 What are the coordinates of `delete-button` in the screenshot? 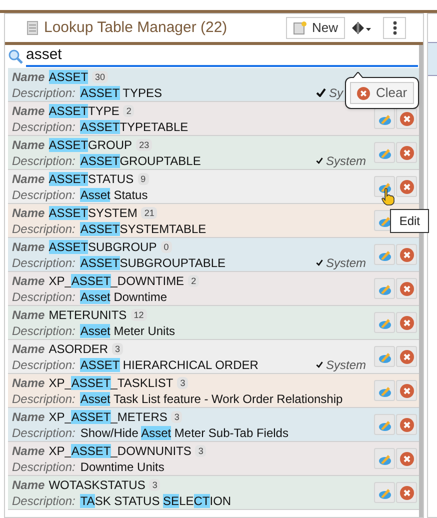 It's located at (406, 118).